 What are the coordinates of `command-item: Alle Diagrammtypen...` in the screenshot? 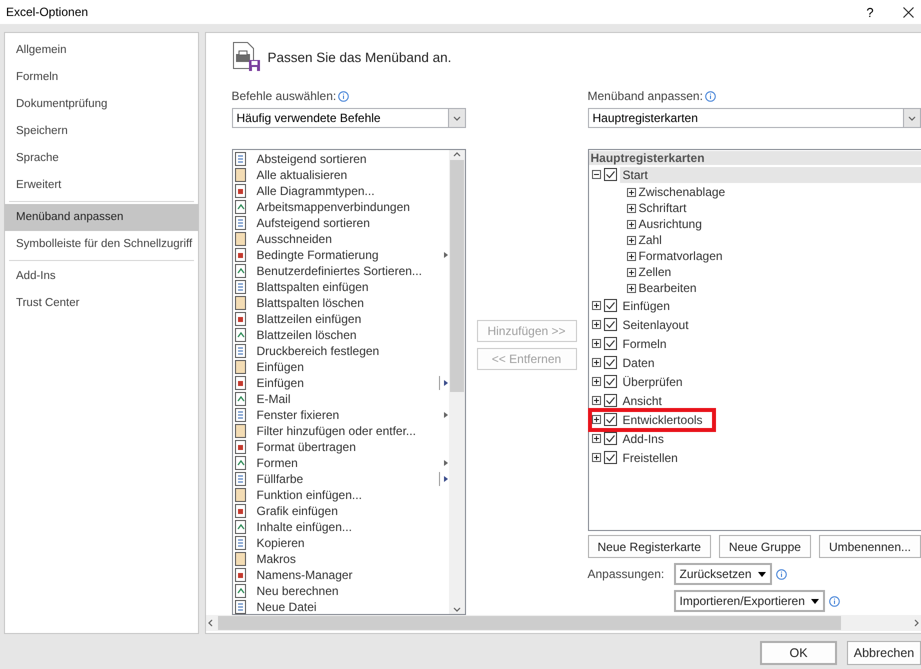 It's located at (348, 191).